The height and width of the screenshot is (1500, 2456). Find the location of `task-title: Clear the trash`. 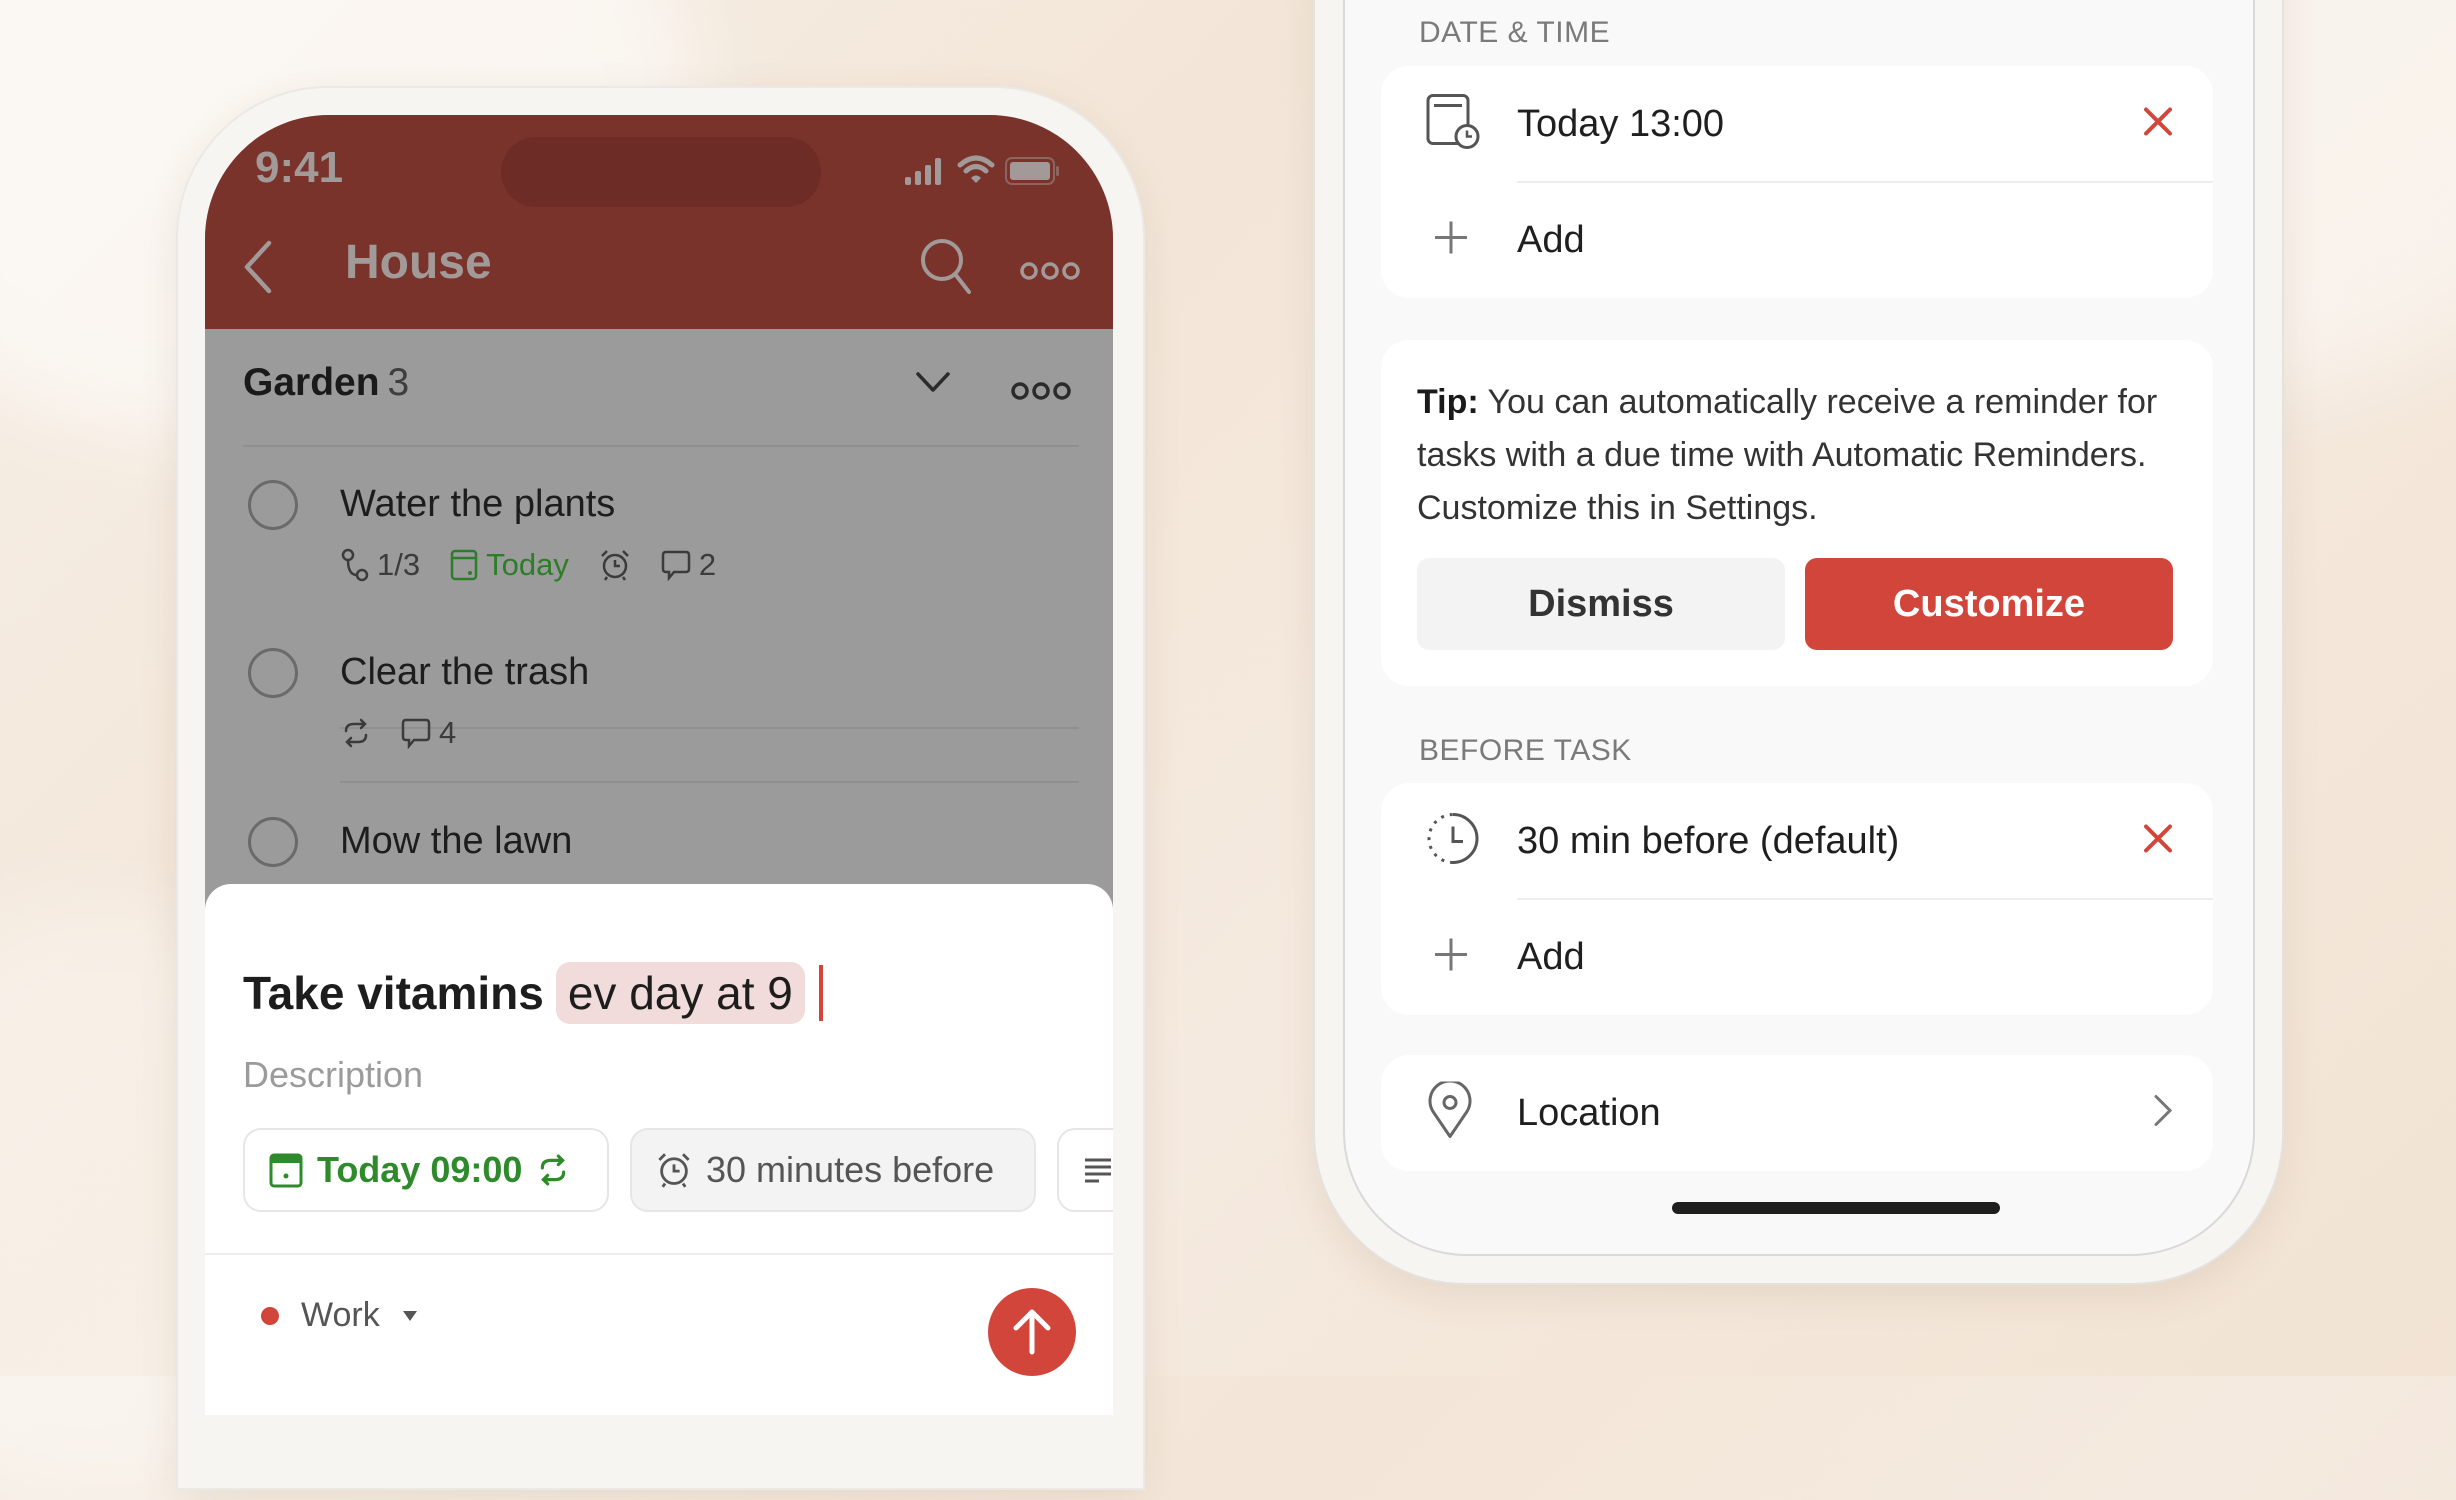

task-title: Clear the trash is located at coordinates (465, 672).